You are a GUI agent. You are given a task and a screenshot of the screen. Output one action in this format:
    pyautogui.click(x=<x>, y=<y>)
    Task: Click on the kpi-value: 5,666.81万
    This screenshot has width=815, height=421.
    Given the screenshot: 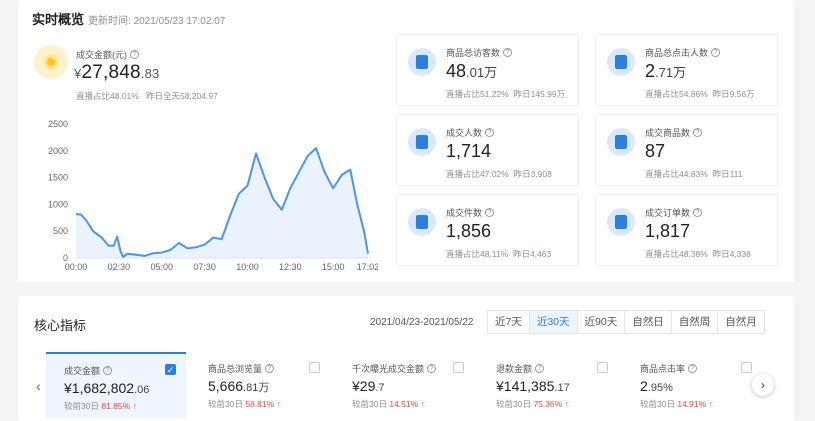 What is the action you would take?
    pyautogui.click(x=239, y=386)
    